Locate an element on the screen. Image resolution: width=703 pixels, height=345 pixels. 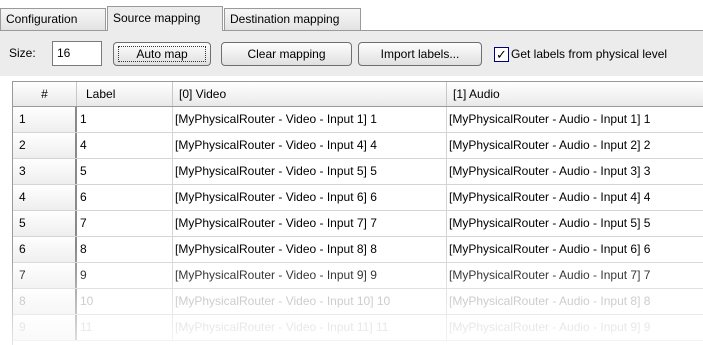
audio-cell: [MyPhysicalRouter - Audio - Input 3] 3 is located at coordinates (575, 171).